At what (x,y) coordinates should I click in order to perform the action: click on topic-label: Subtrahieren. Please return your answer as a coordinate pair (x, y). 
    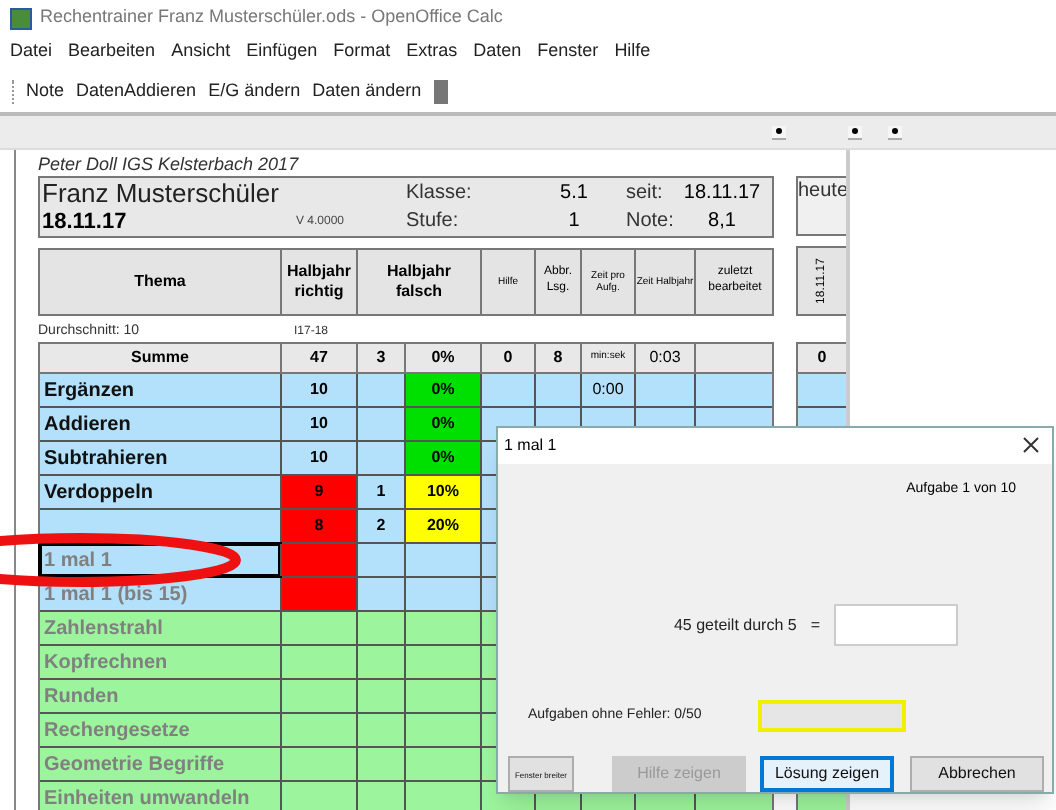
    Looking at the image, I should click on (106, 459).